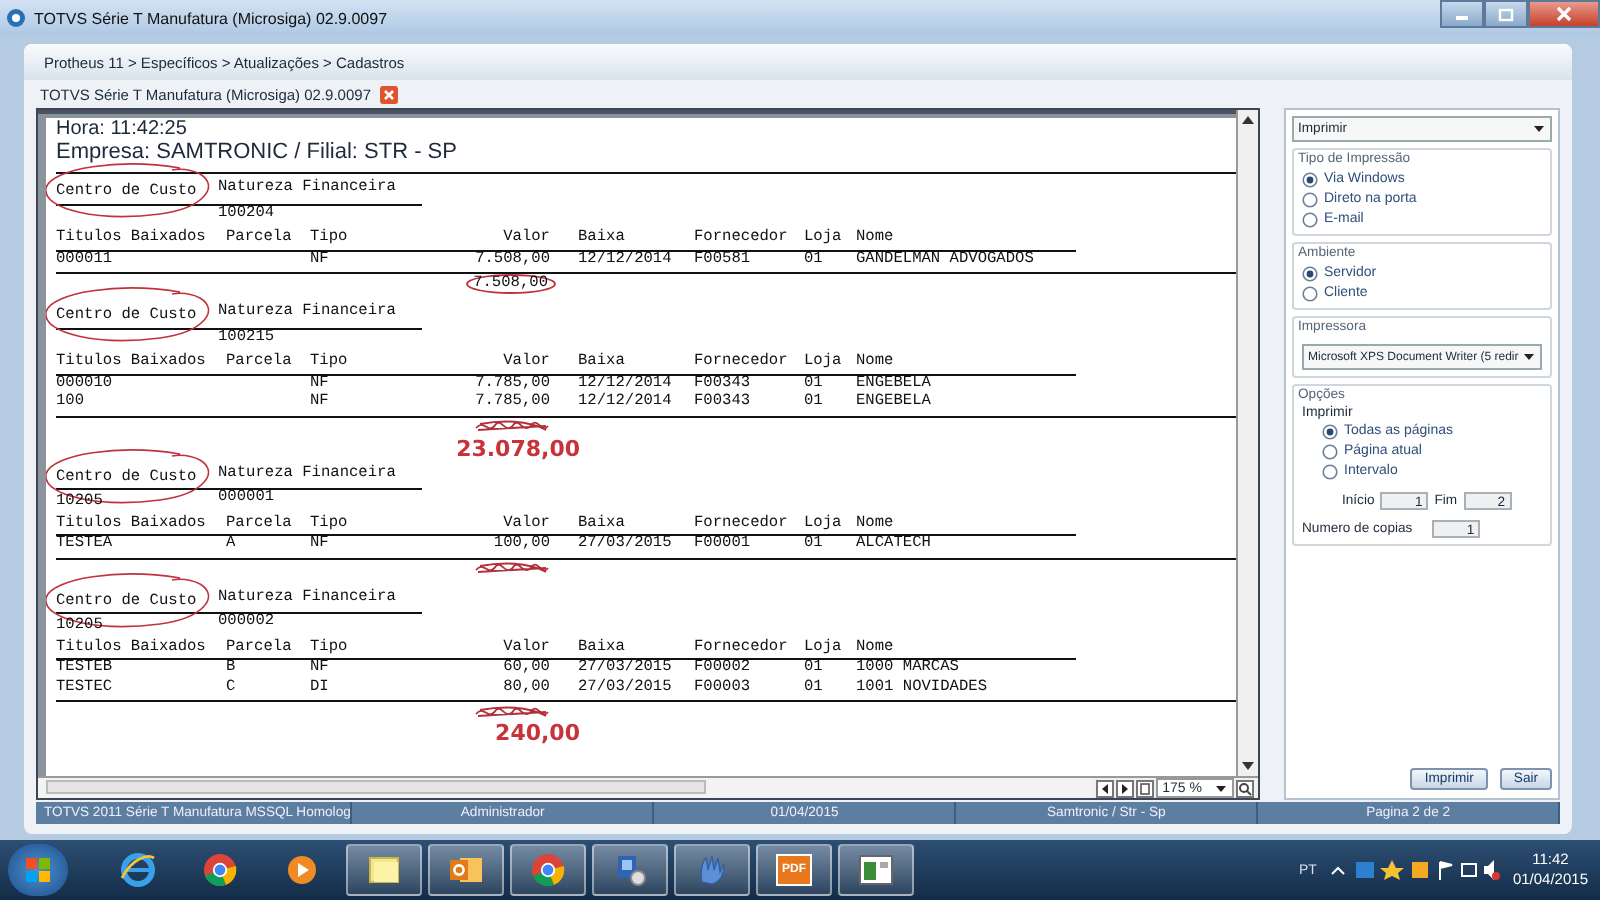 The width and height of the screenshot is (1600, 900). What do you see at coordinates (1247, 443) in the screenshot?
I see `vertical-scrollbar` at bounding box center [1247, 443].